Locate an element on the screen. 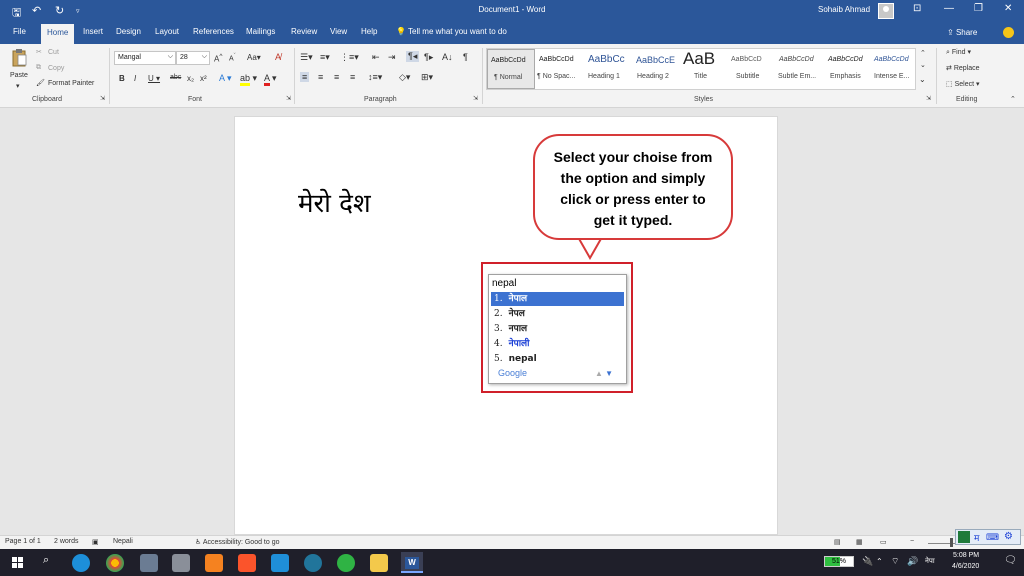 This screenshot has height=576, width=1024. cut-button: Cut is located at coordinates (53, 52).